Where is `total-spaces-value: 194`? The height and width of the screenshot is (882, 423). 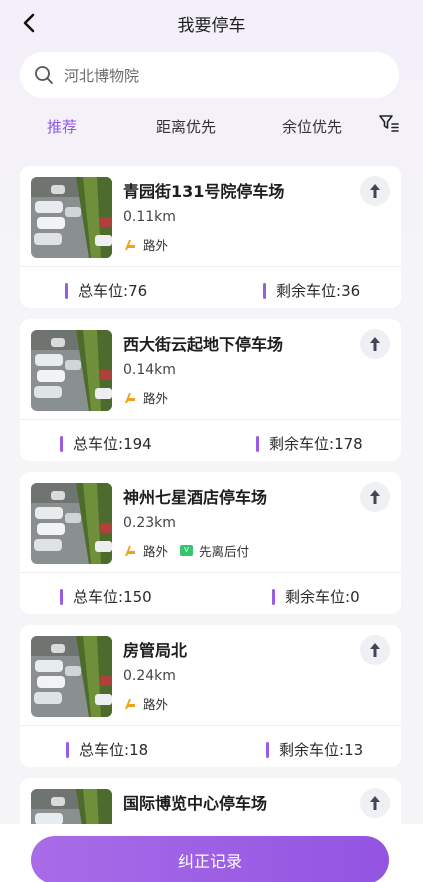
total-spaces-value: 194 is located at coordinates (137, 443).